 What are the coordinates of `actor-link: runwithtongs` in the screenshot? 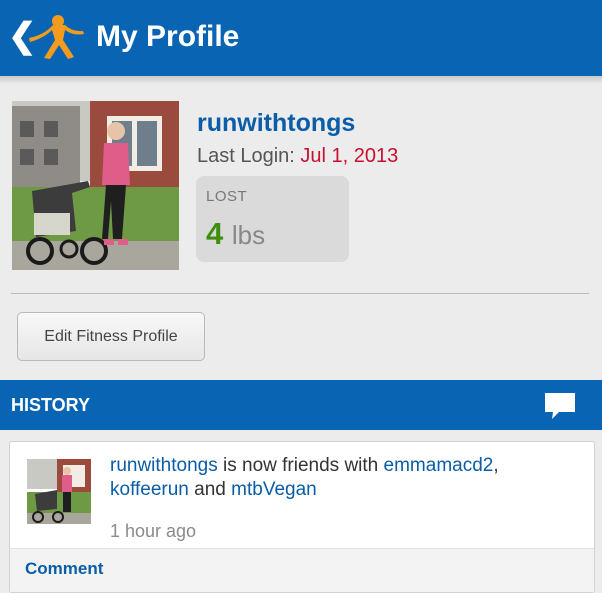 It's located at (164, 465).